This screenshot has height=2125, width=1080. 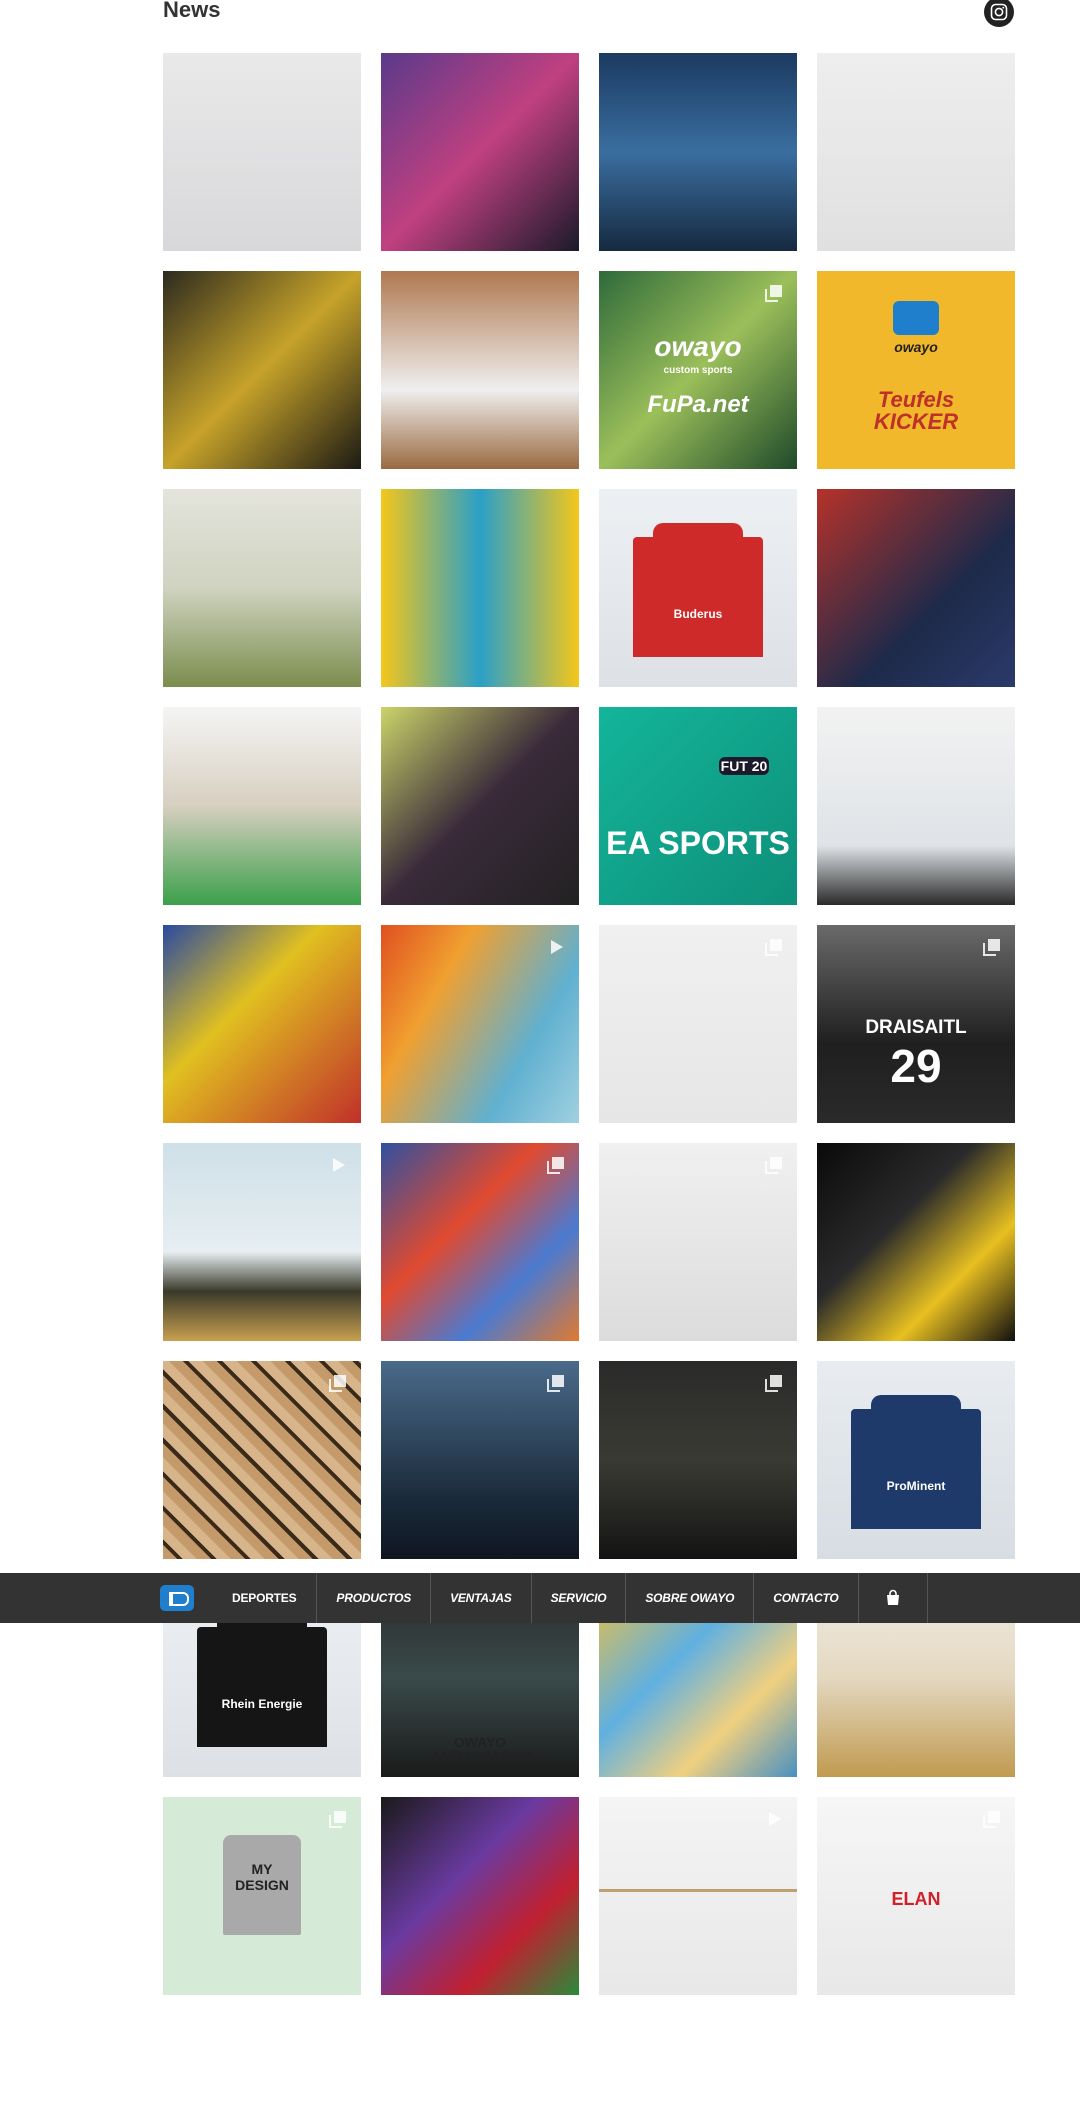 What do you see at coordinates (262, 806) in the screenshot?
I see `post-sports-hall` at bounding box center [262, 806].